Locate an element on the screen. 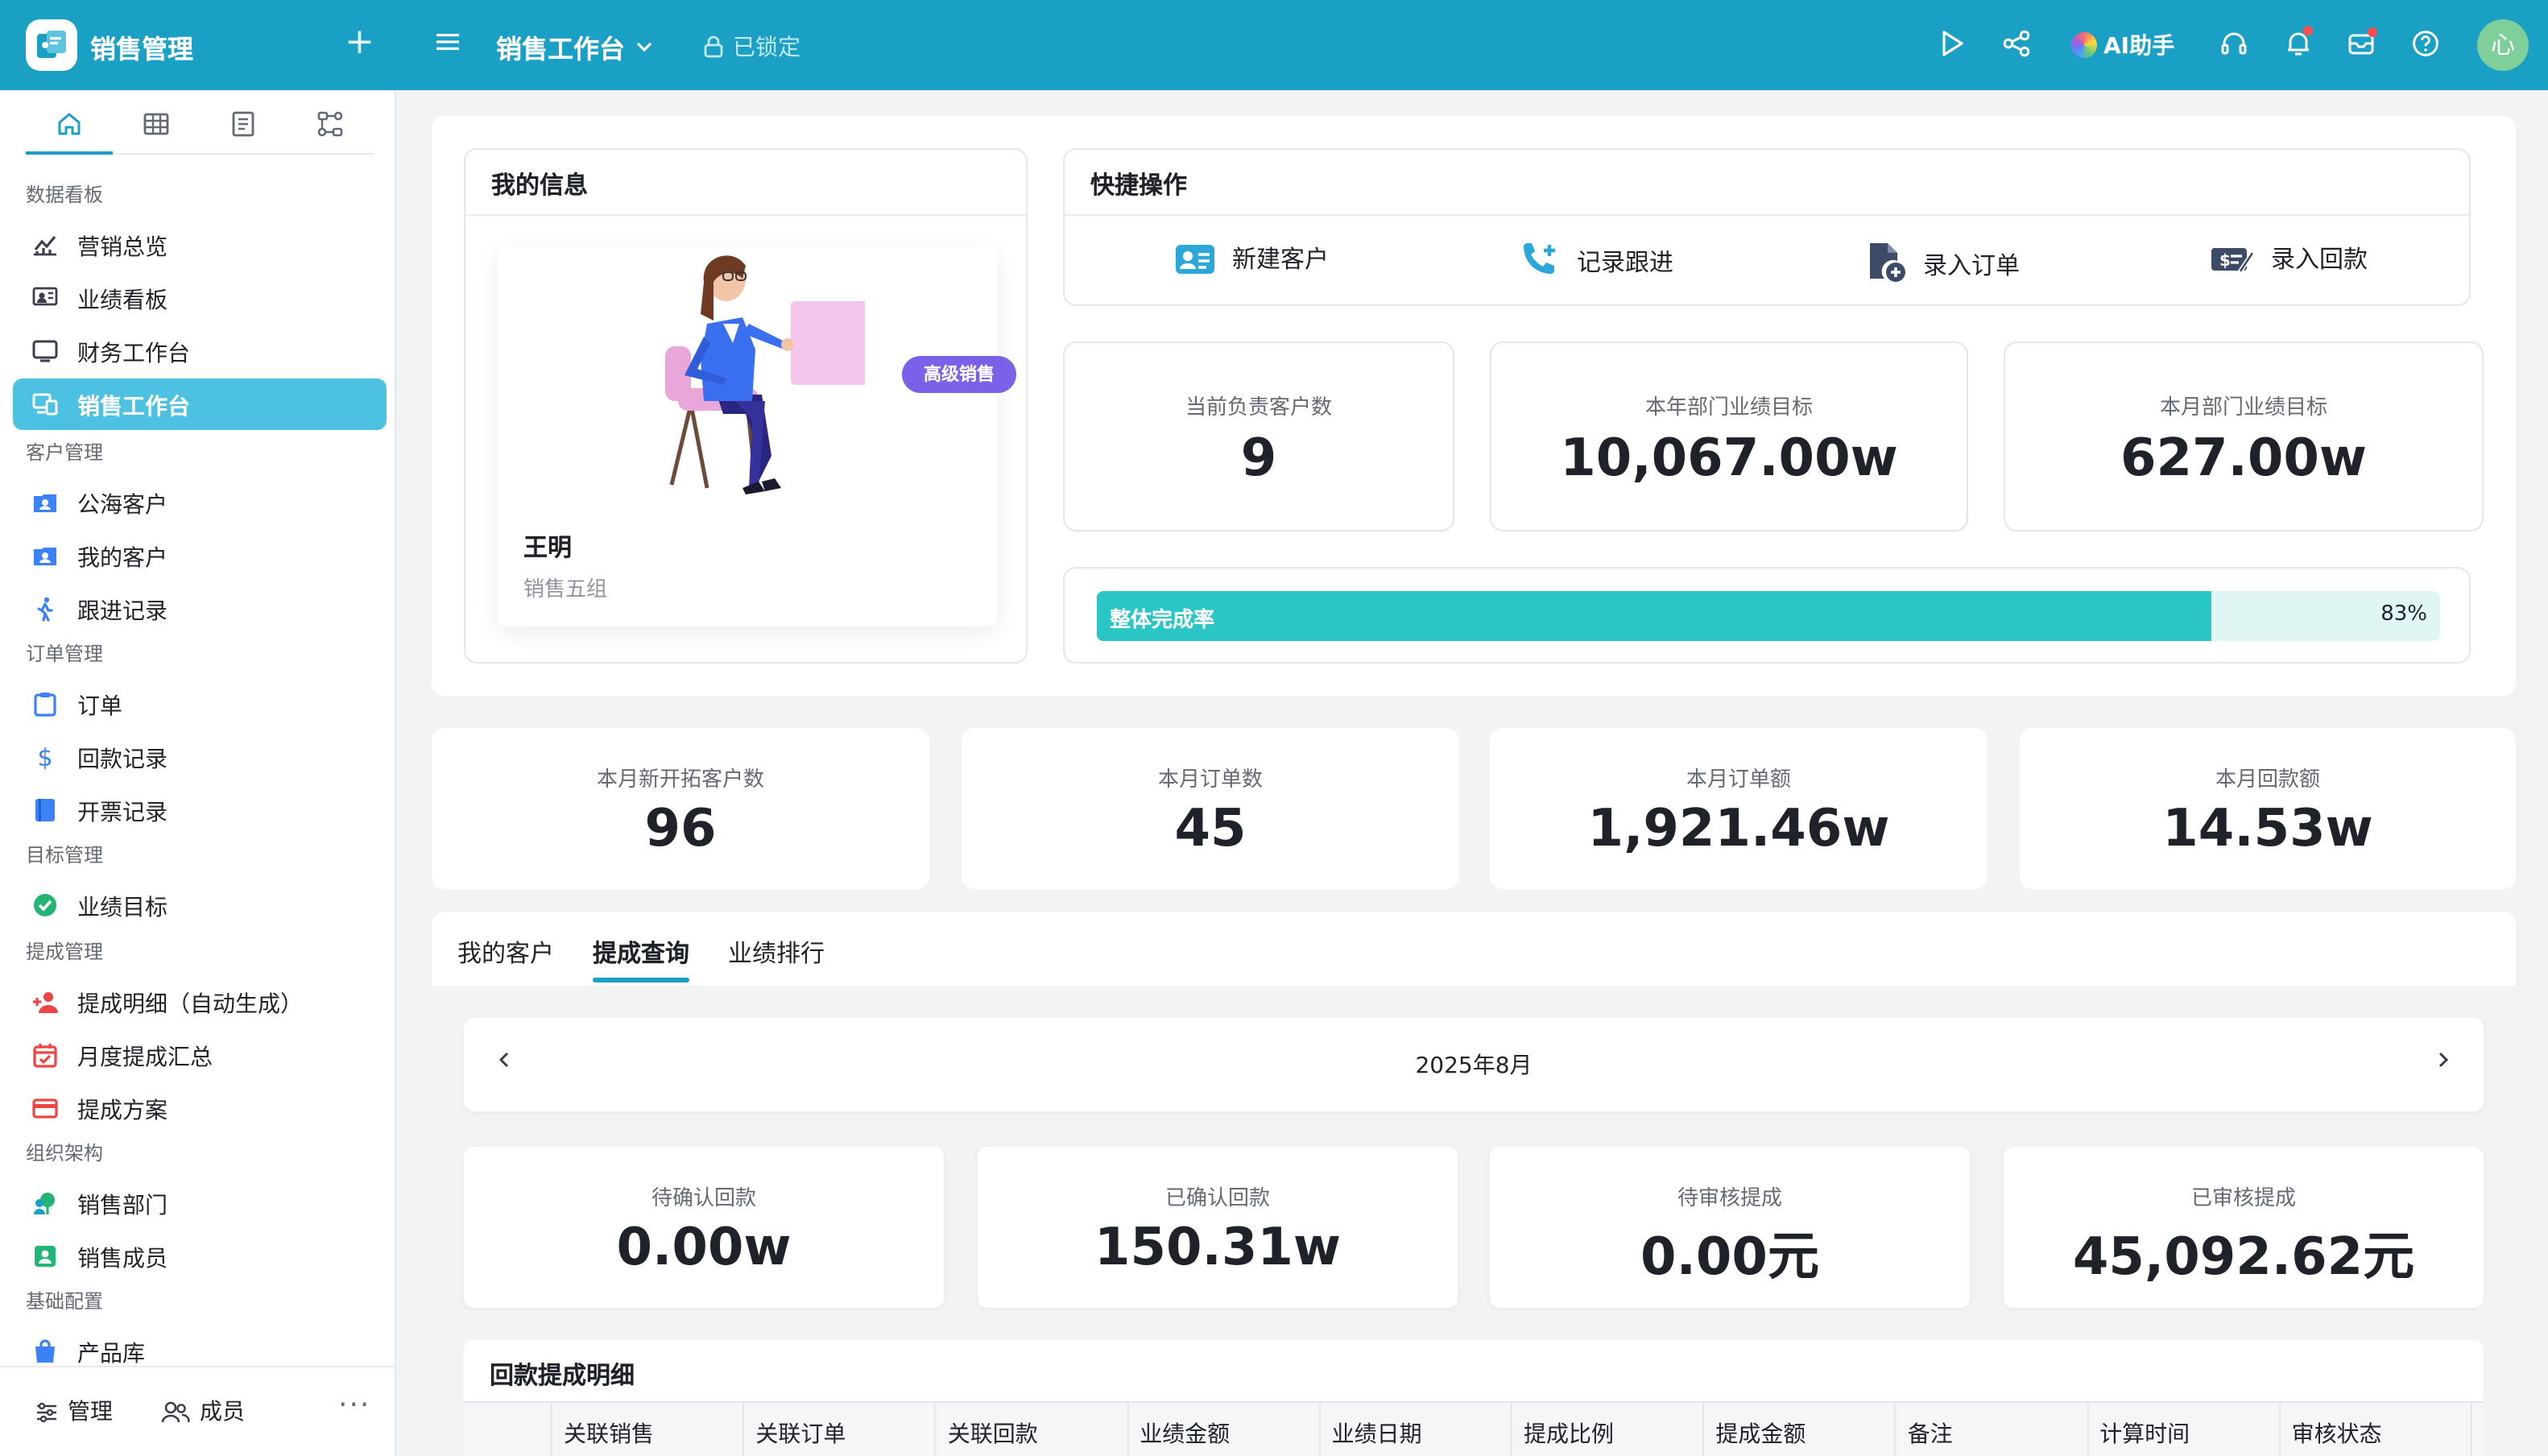  sidebar-footer: 管理 成员 ··· is located at coordinates (198, 1411).